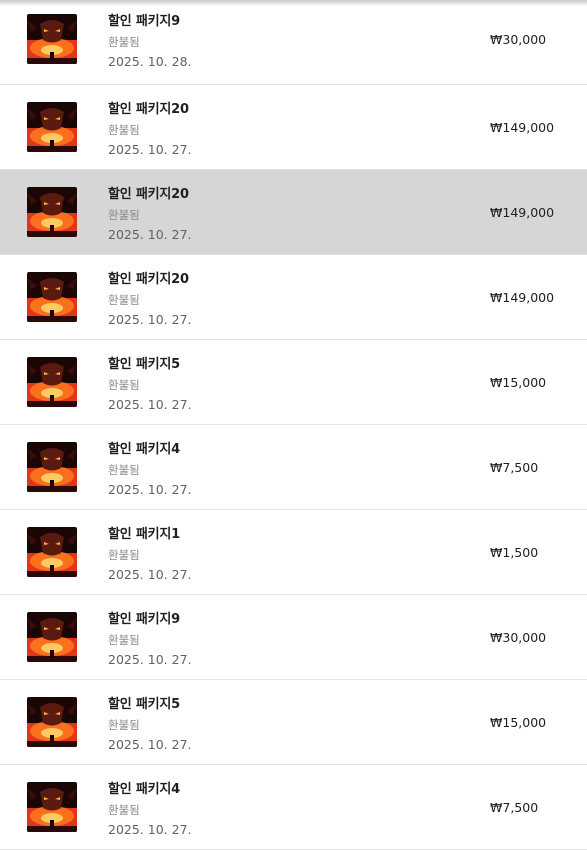 The height and width of the screenshot is (850, 587). Describe the element at coordinates (293, 807) in the screenshot. I see `purchase-row-10: 할인 패키지4 환불됨 2025. 10. 27. ₩7,500` at that location.